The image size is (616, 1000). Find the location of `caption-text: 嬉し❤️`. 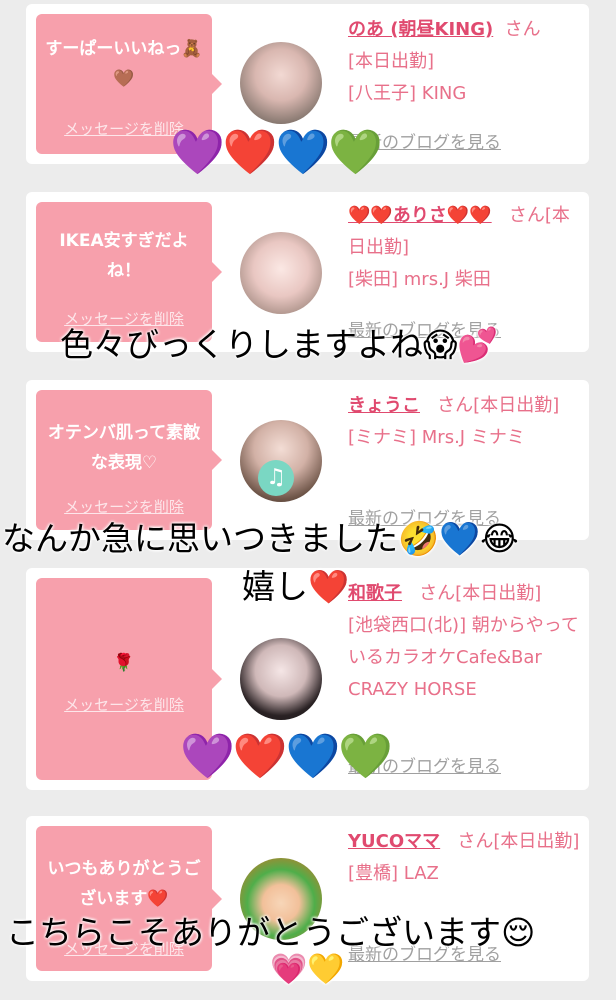

caption-text: 嬉し❤️ is located at coordinates (296, 586).